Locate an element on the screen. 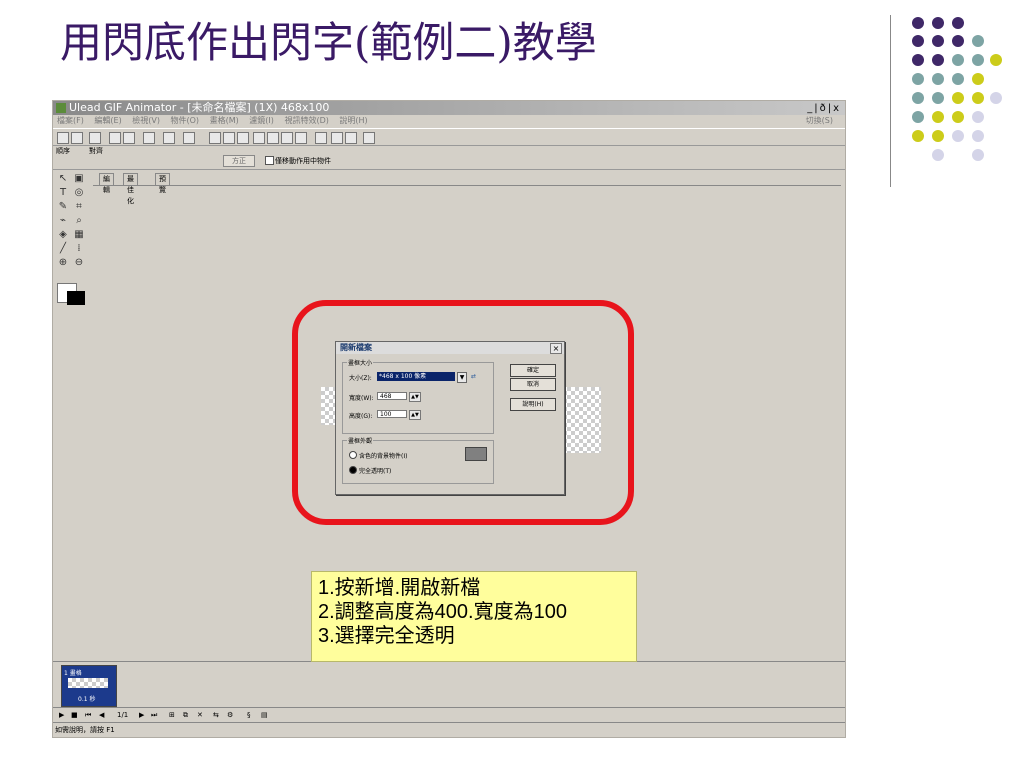 This screenshot has height=768, width=1024. add-frame-icon is located at coordinates (259, 138).